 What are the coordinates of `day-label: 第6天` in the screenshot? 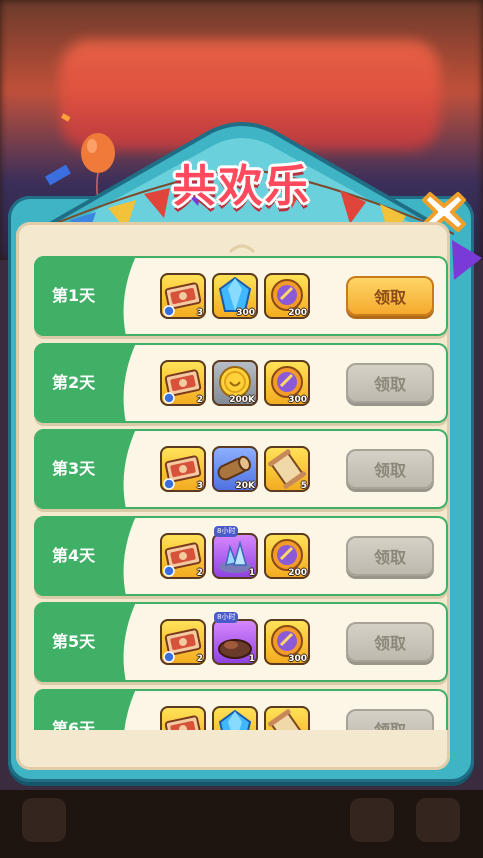 It's located at (74, 724).